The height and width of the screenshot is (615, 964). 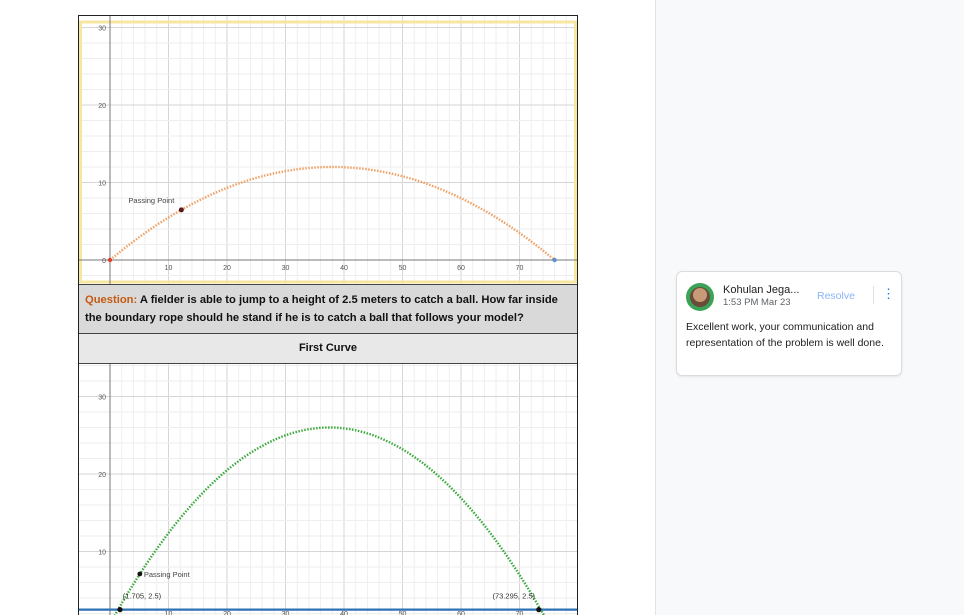 What do you see at coordinates (539, 610) in the screenshot?
I see `right-intersection-marker` at bounding box center [539, 610].